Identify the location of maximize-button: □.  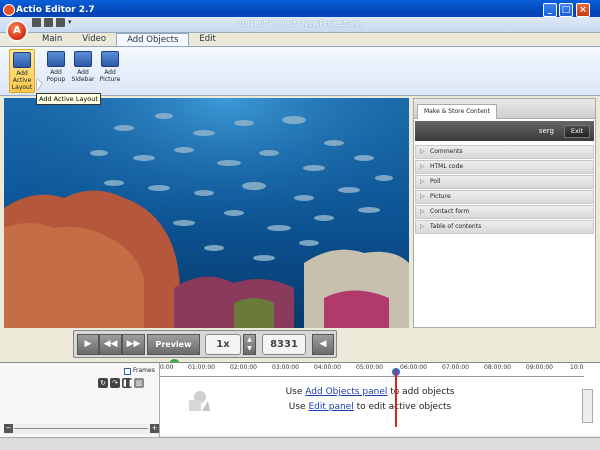
(566, 10).